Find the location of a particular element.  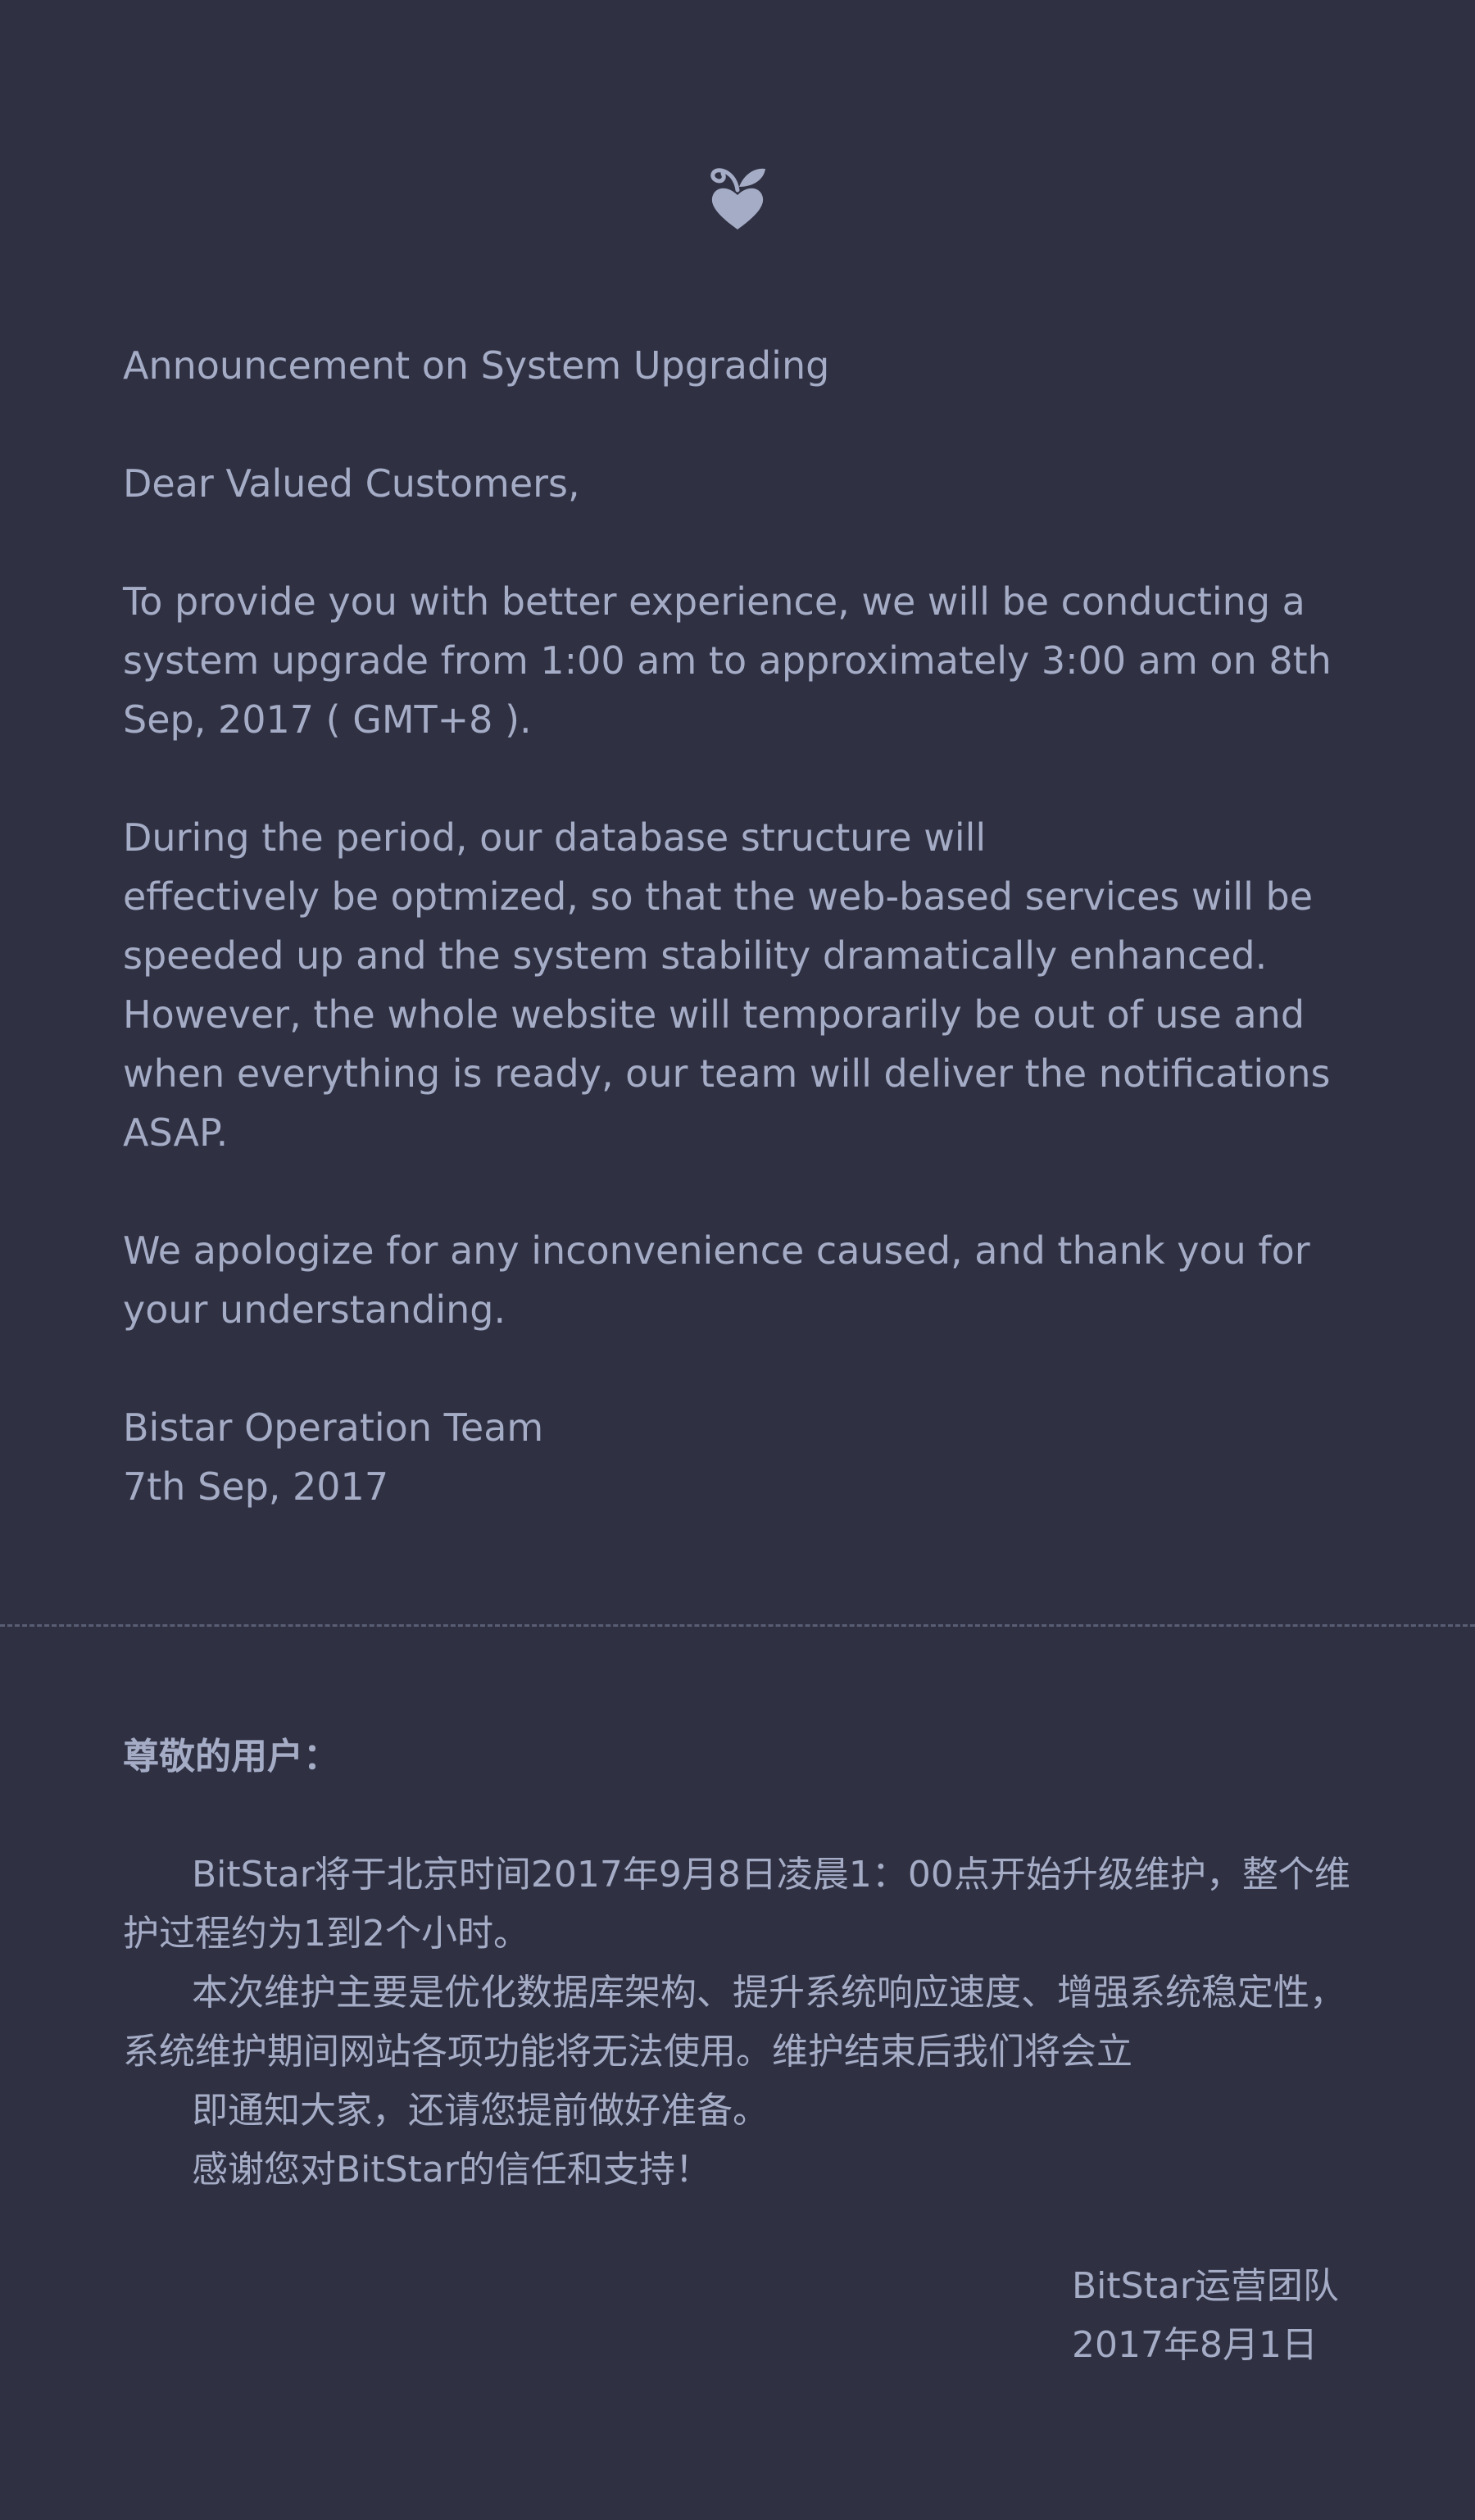

chinese-paragraph-3: 感谢您对BitStar的信任和支持！ is located at coordinates (451, 2170).